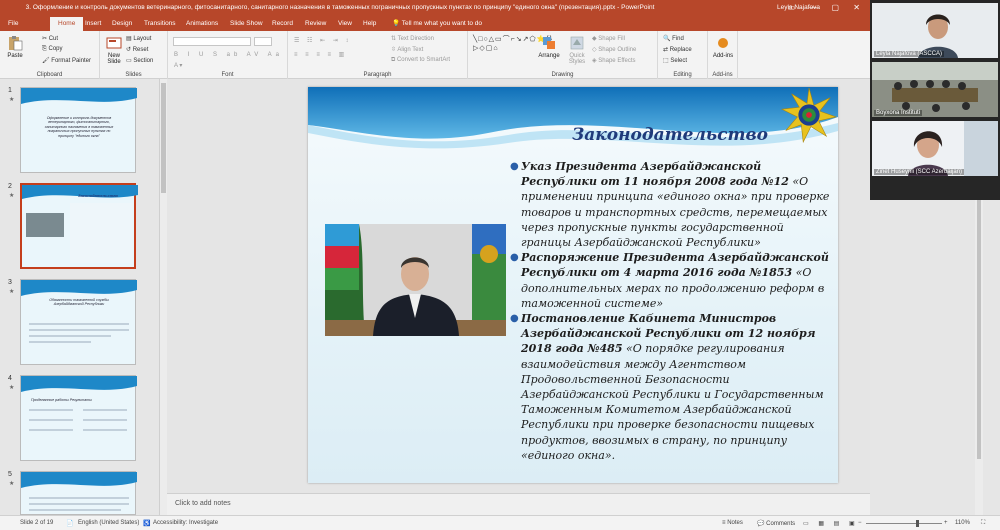  Describe the element at coordinates (594, 39) in the screenshot. I see `fill-icon: ◆` at that location.